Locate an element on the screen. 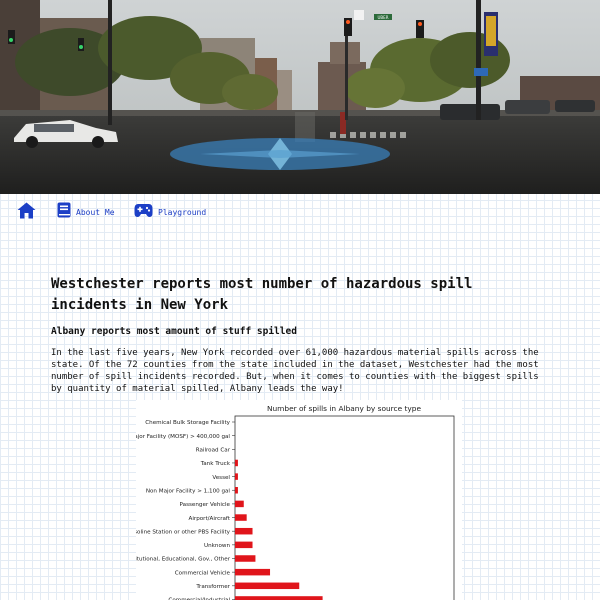  y-tick-label: Non Major Facility > 1,100 gal is located at coordinates (188, 491).